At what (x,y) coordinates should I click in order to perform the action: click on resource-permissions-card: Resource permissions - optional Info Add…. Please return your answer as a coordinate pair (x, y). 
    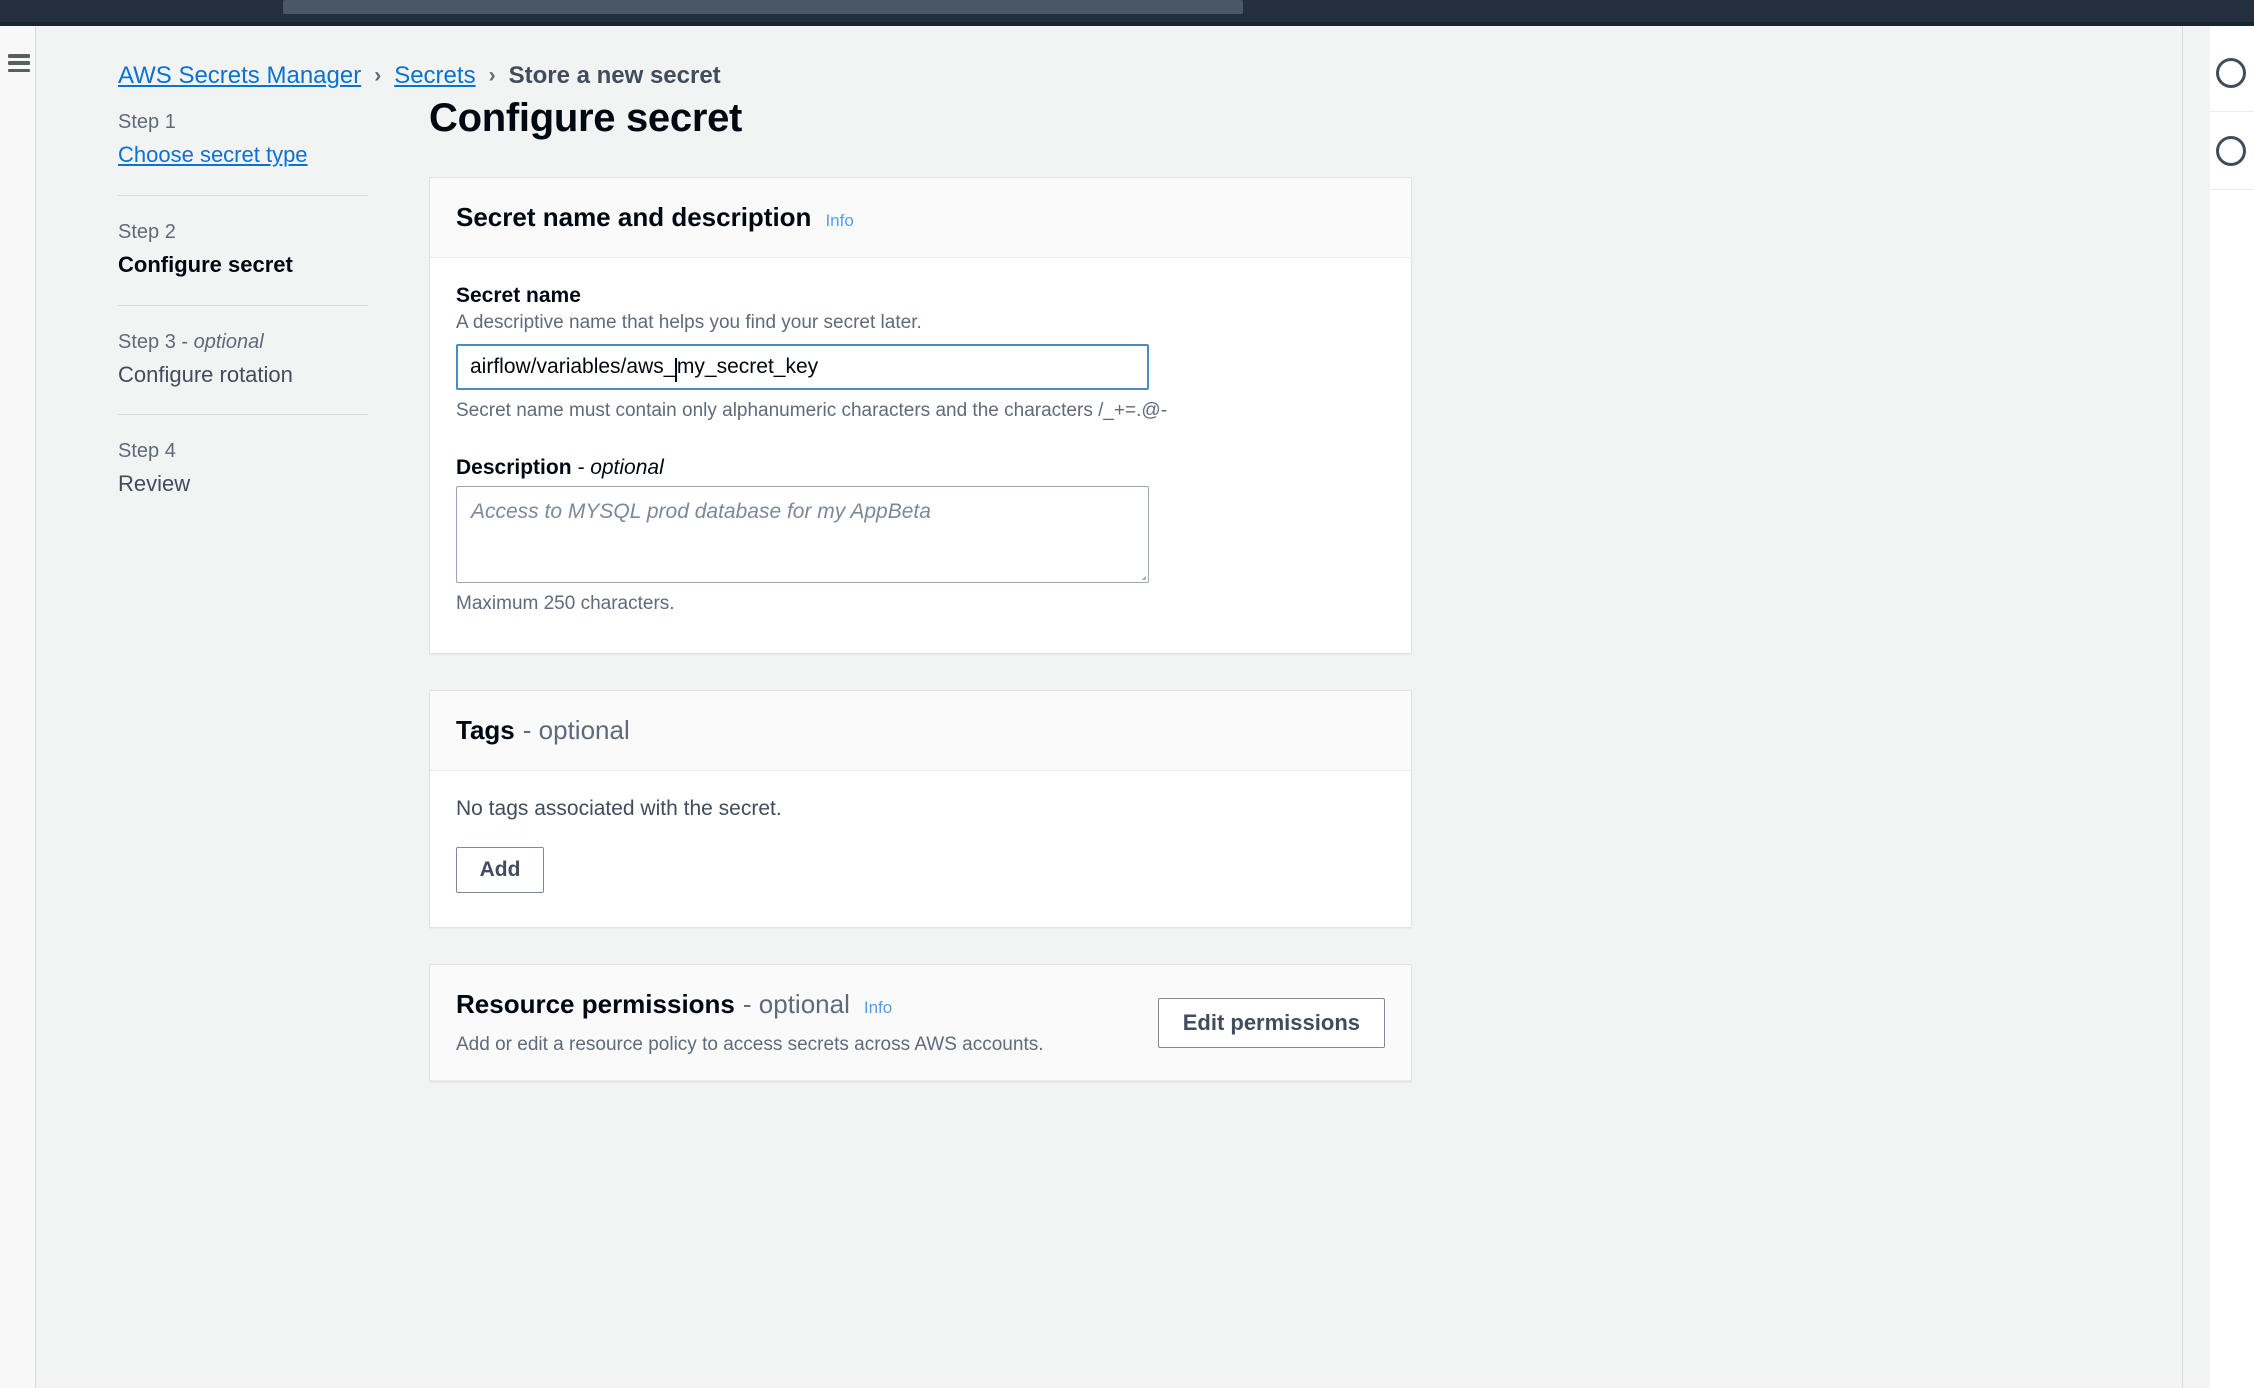
    Looking at the image, I should click on (920, 1023).